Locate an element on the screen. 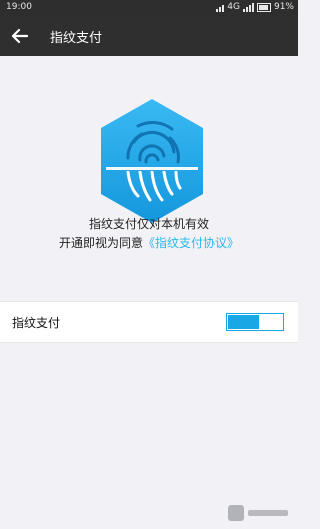 The image size is (320, 529). battery-level: 91% is located at coordinates (283, 7).